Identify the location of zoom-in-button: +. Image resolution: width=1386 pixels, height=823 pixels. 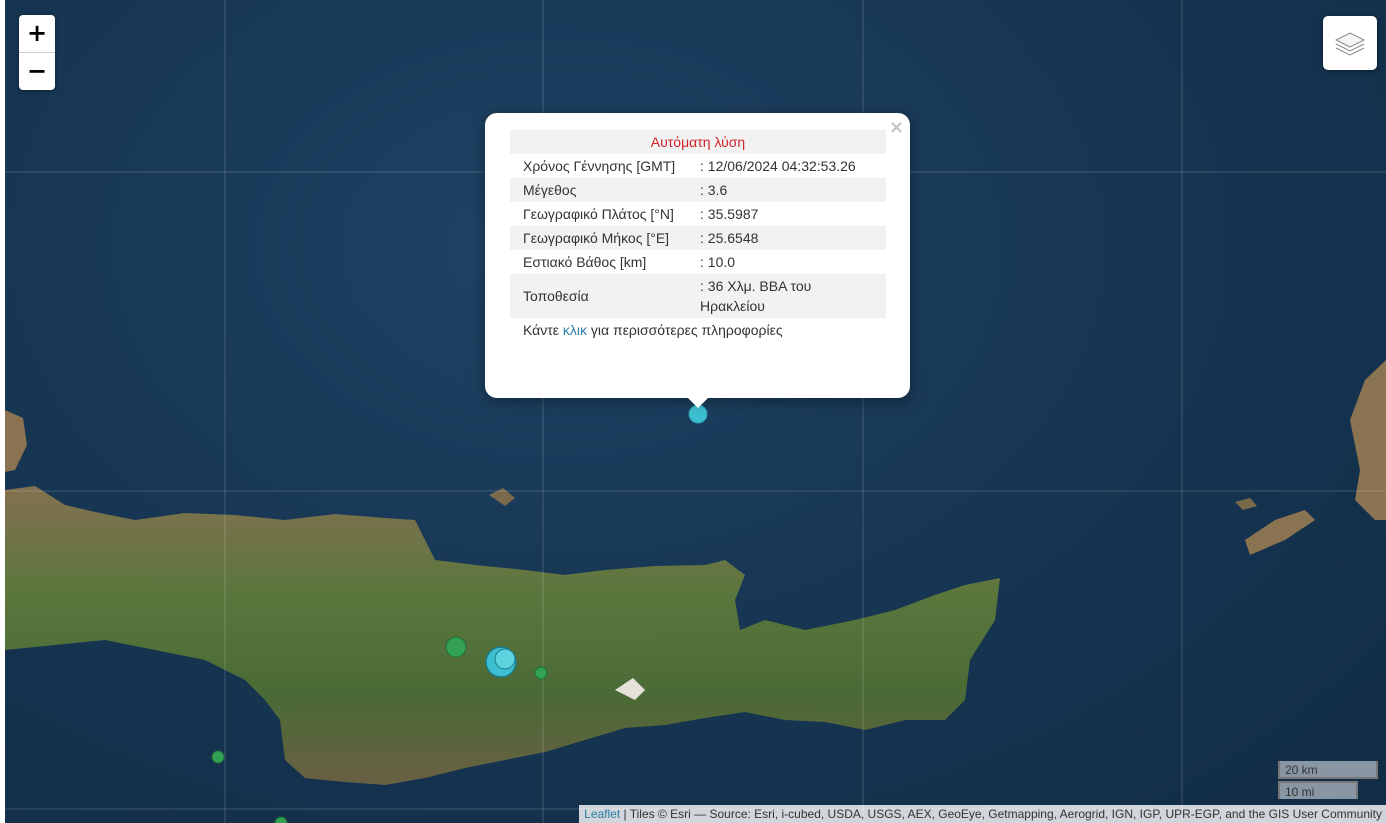
(37, 33).